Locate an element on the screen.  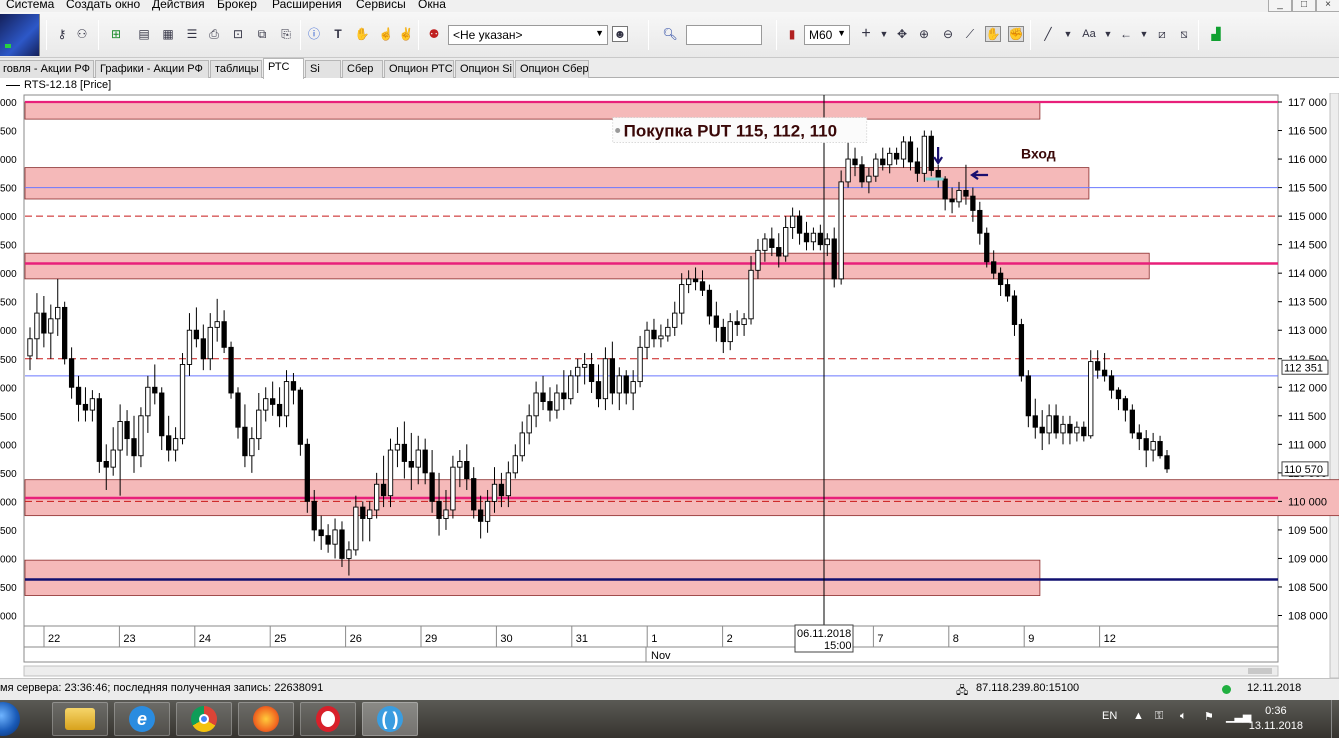
firefox-icon is located at coordinates (266, 719).